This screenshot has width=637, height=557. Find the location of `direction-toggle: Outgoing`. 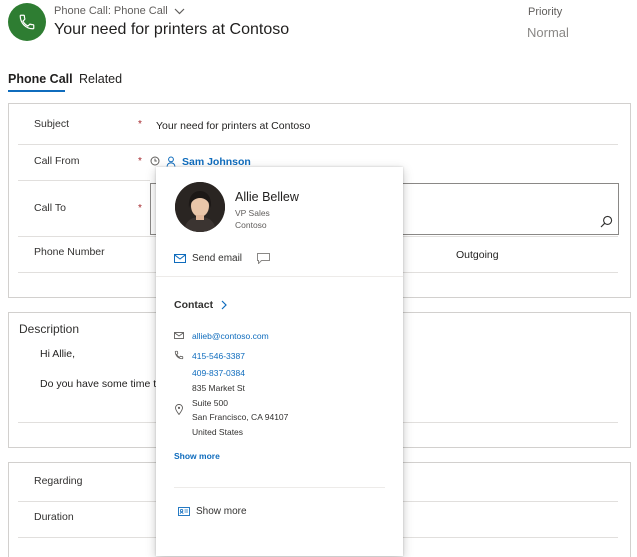

direction-toggle: Outgoing is located at coordinates (477, 255).